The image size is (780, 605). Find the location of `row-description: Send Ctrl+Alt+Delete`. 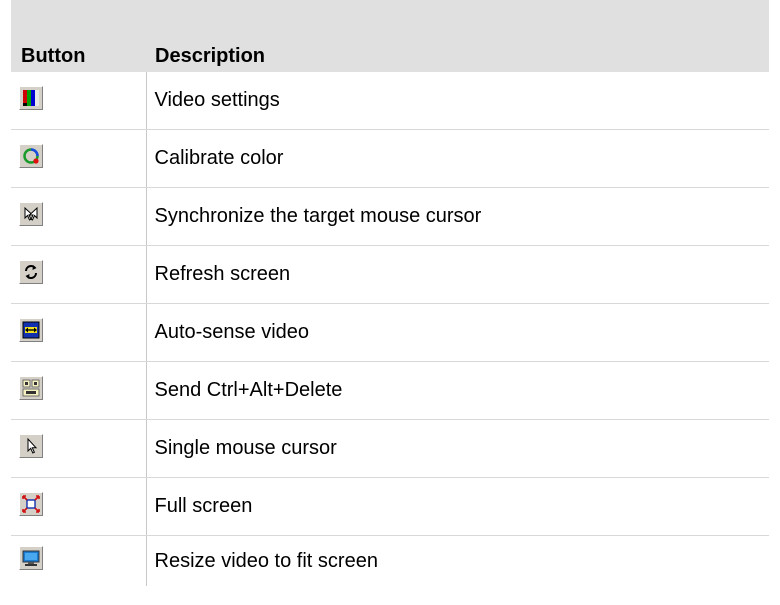

row-description: Send Ctrl+Alt+Delete is located at coordinates (457, 390).